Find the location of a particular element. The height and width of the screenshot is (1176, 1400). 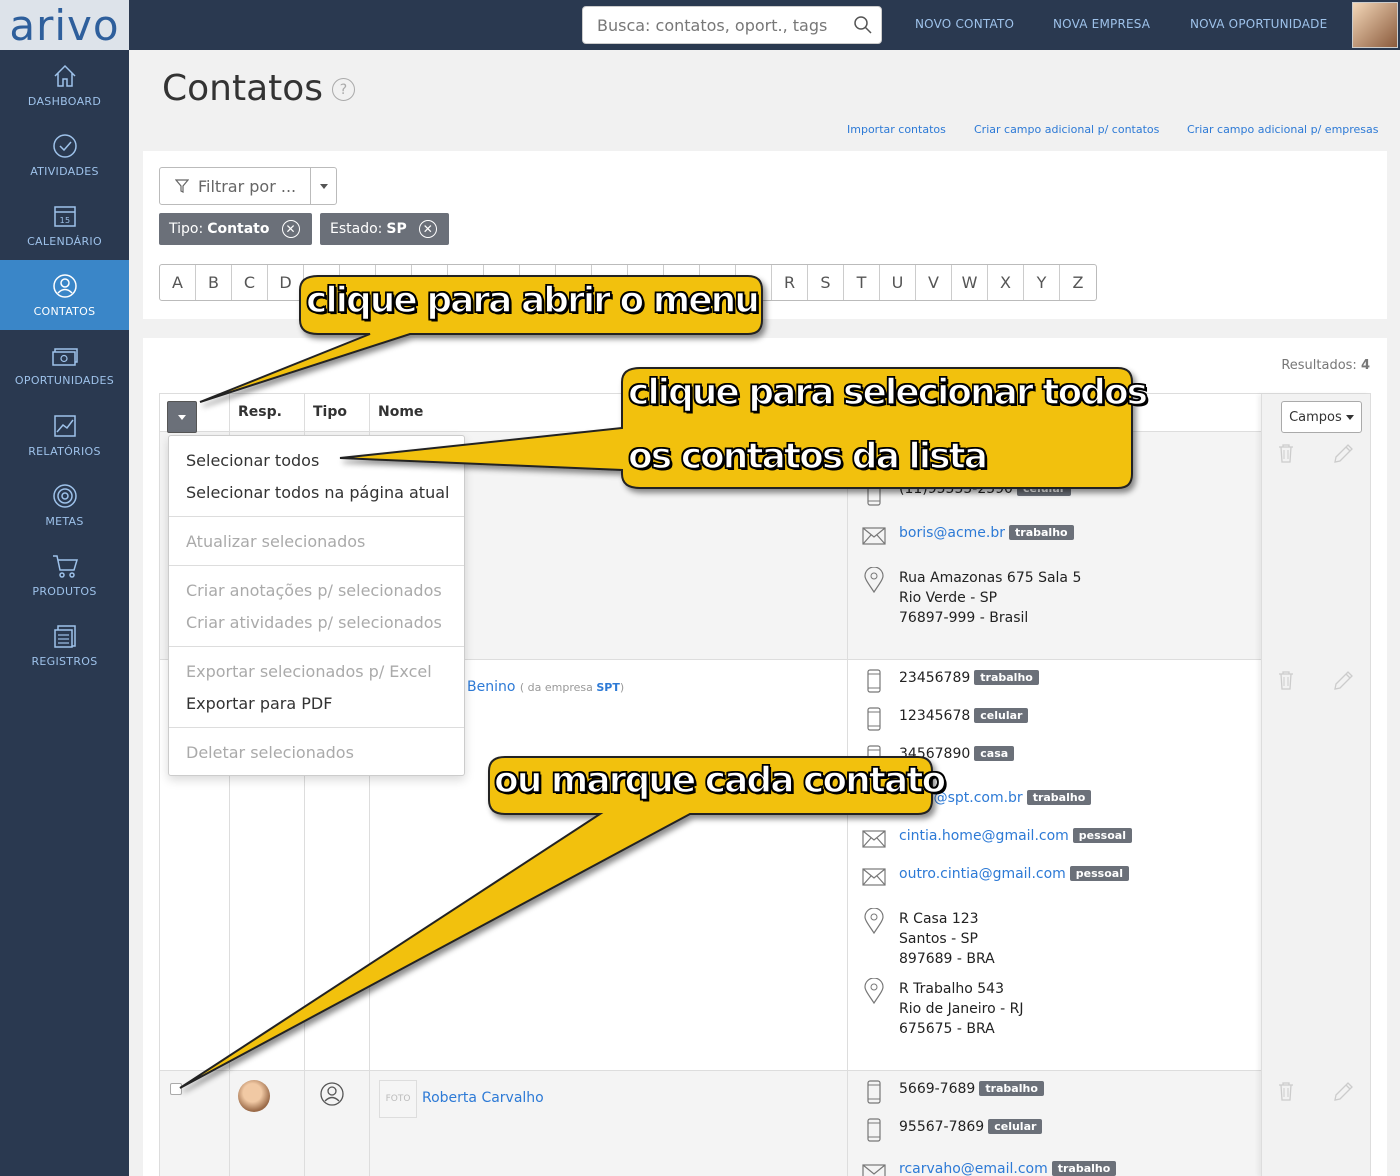

callout-select-all-line1: clique para selecionar todos is located at coordinates (888, 392).